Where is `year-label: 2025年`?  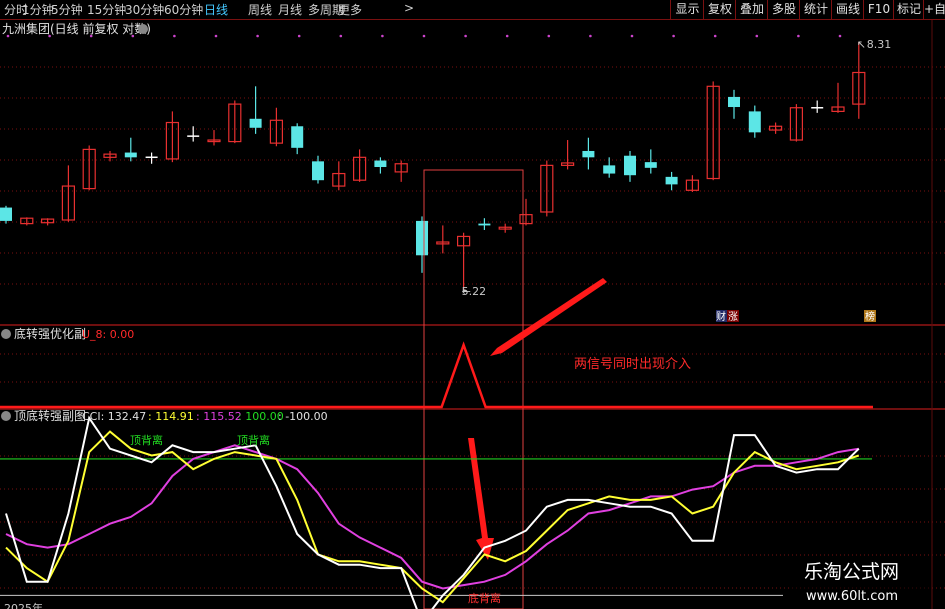 year-label: 2025年 is located at coordinates (23, 605).